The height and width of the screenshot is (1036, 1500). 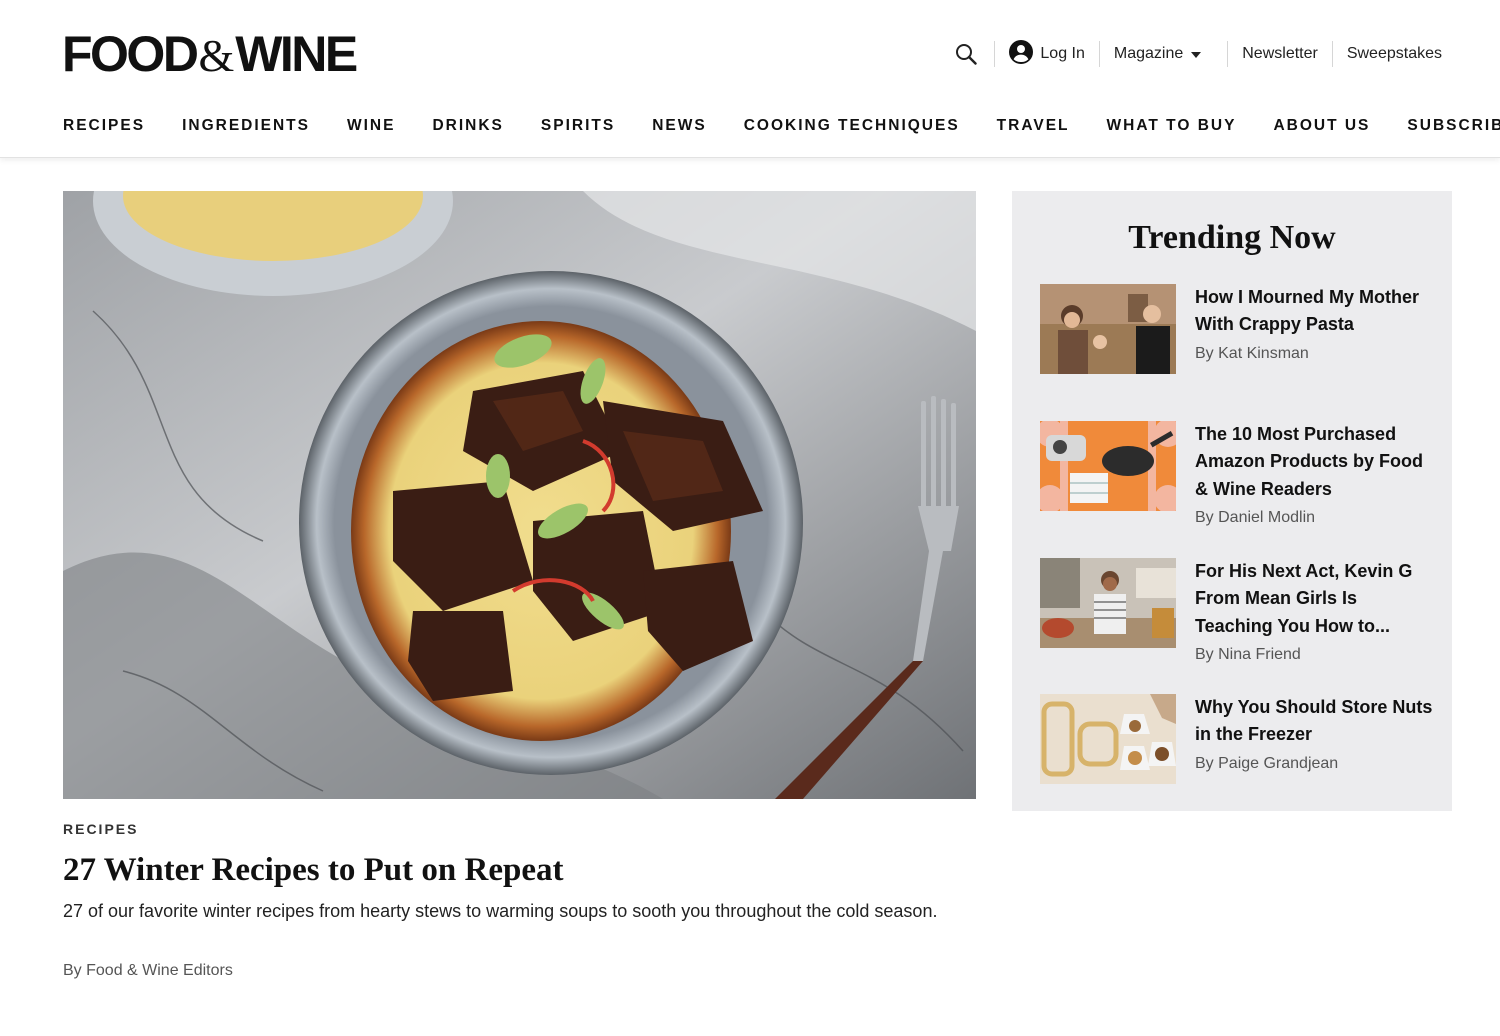 What do you see at coordinates (148, 970) in the screenshot?
I see `feature-byline: By Food & Wine Editors` at bounding box center [148, 970].